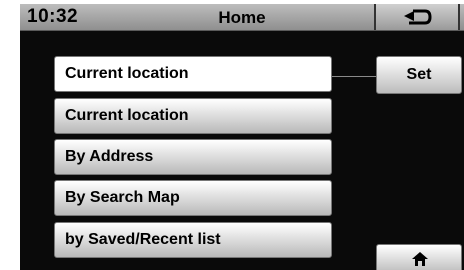  I want to click on set-button-label: Set, so click(419, 74).